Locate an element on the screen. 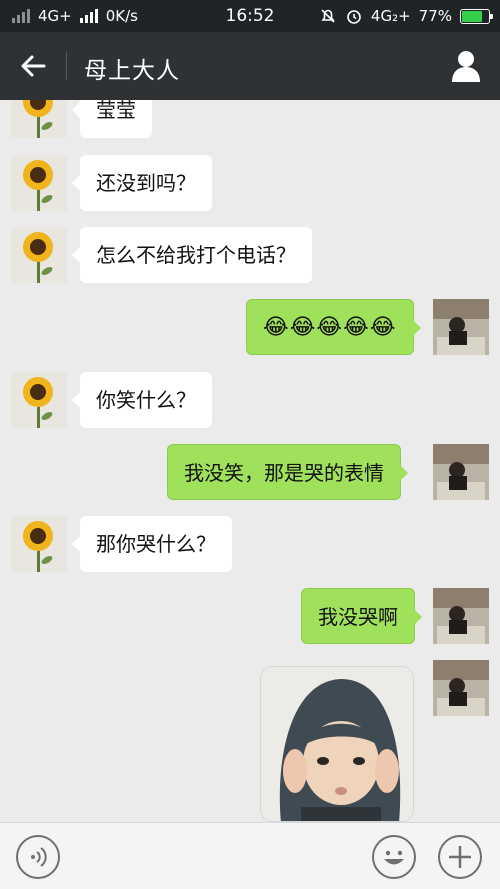  child-sticker-image is located at coordinates (337, 744).